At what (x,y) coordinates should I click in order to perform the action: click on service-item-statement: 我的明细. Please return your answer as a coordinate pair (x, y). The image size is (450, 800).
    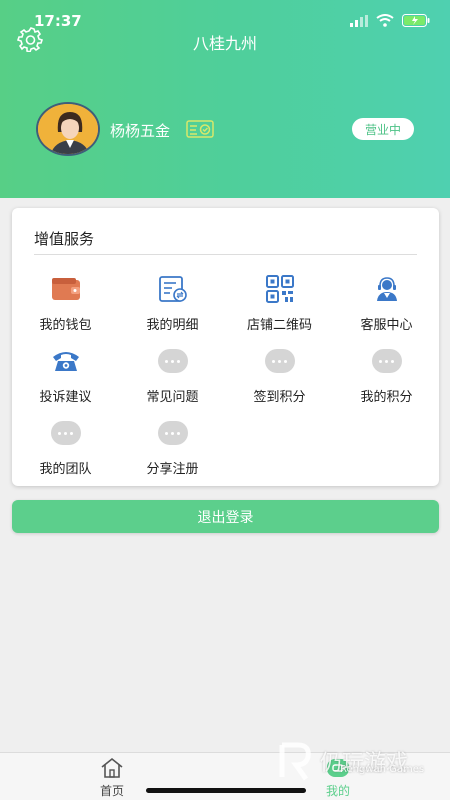
    Looking at the image, I should click on (172, 301).